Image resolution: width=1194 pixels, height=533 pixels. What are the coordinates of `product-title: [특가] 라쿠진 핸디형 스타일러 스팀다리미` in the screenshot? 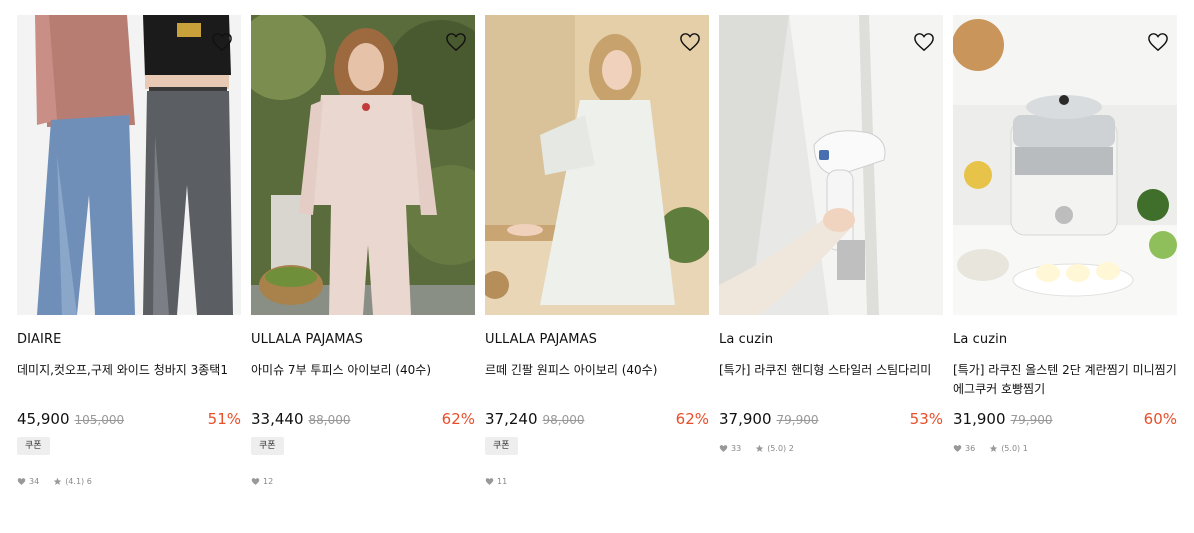 It's located at (831, 380).